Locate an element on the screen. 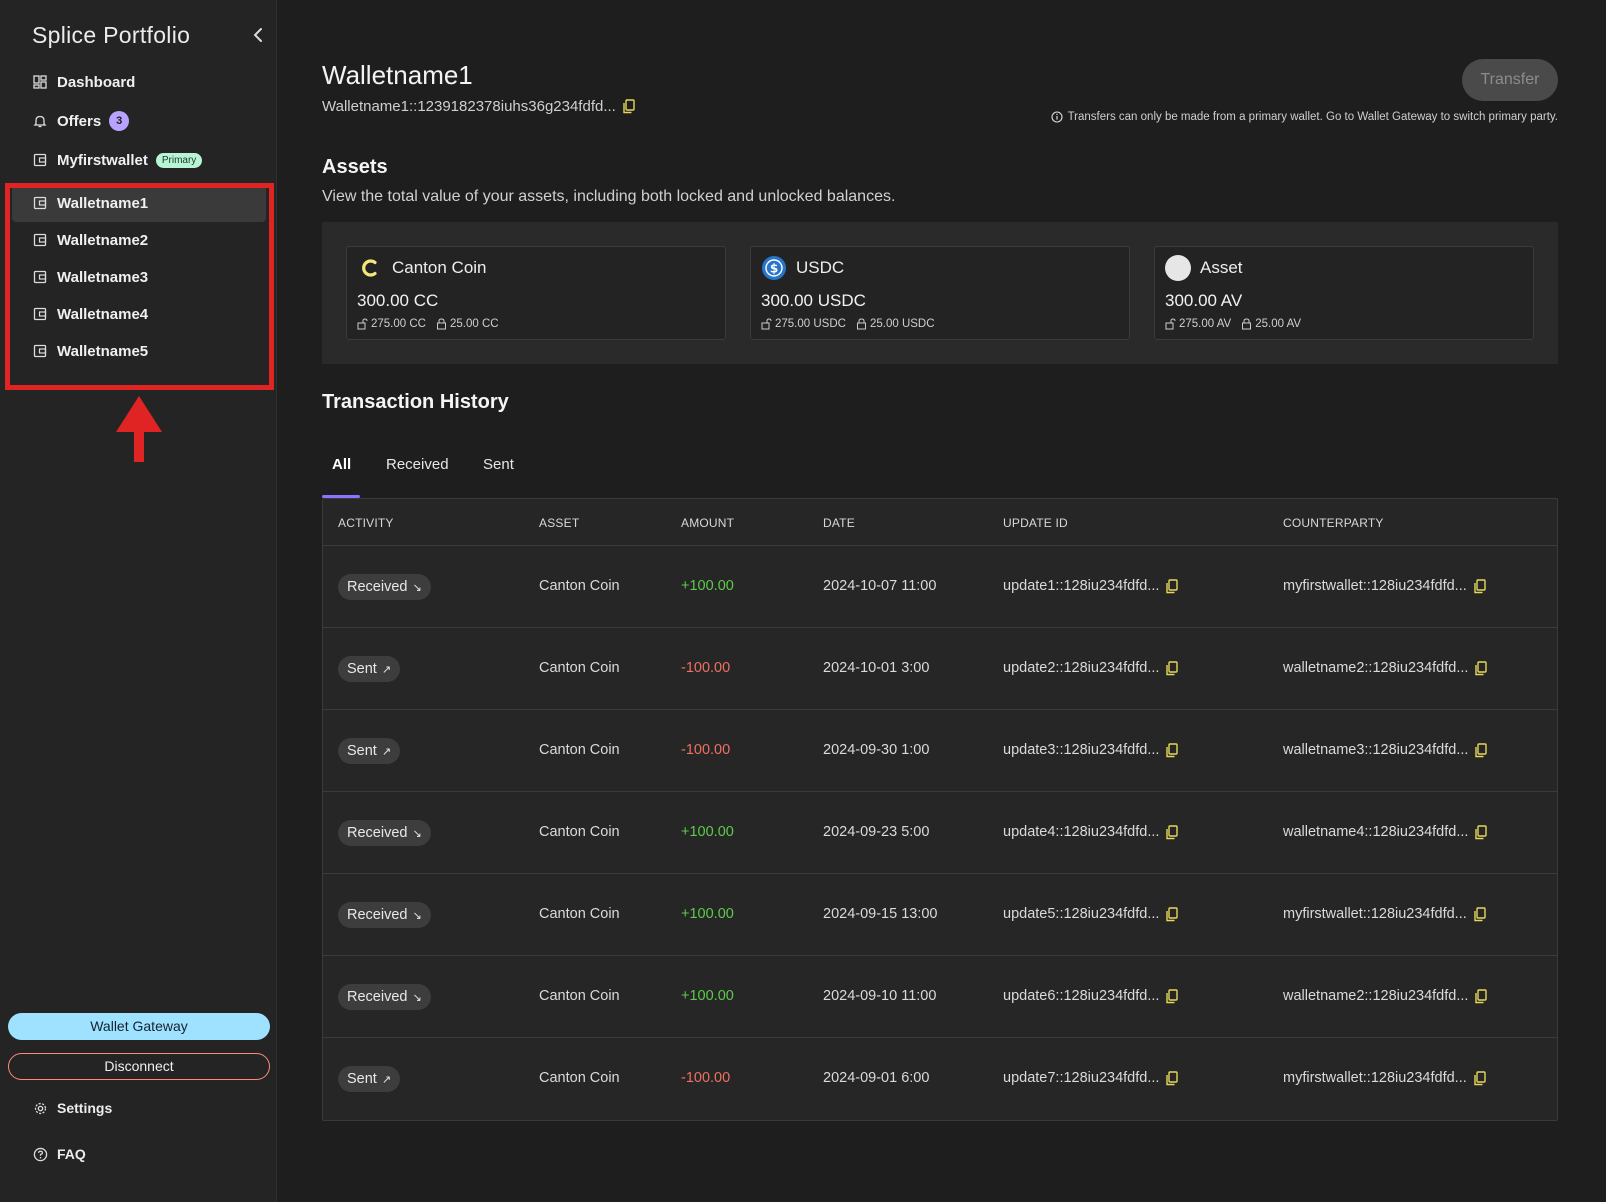 The width and height of the screenshot is (1606, 1202). tab-sent: Sent is located at coordinates (498, 464).